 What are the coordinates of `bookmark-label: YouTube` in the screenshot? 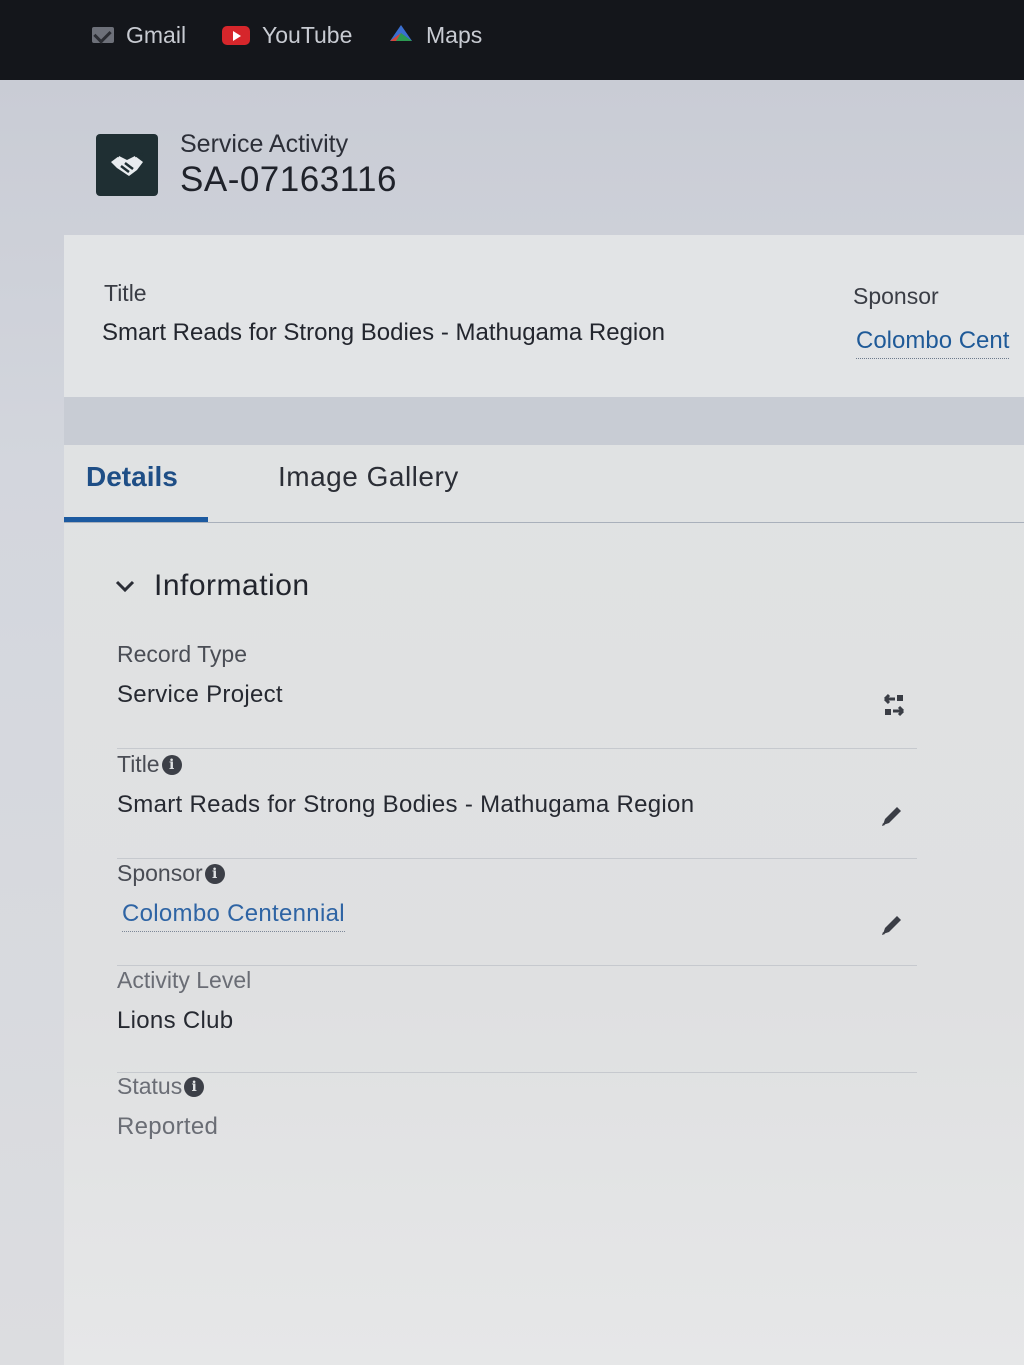 It's located at (307, 34).